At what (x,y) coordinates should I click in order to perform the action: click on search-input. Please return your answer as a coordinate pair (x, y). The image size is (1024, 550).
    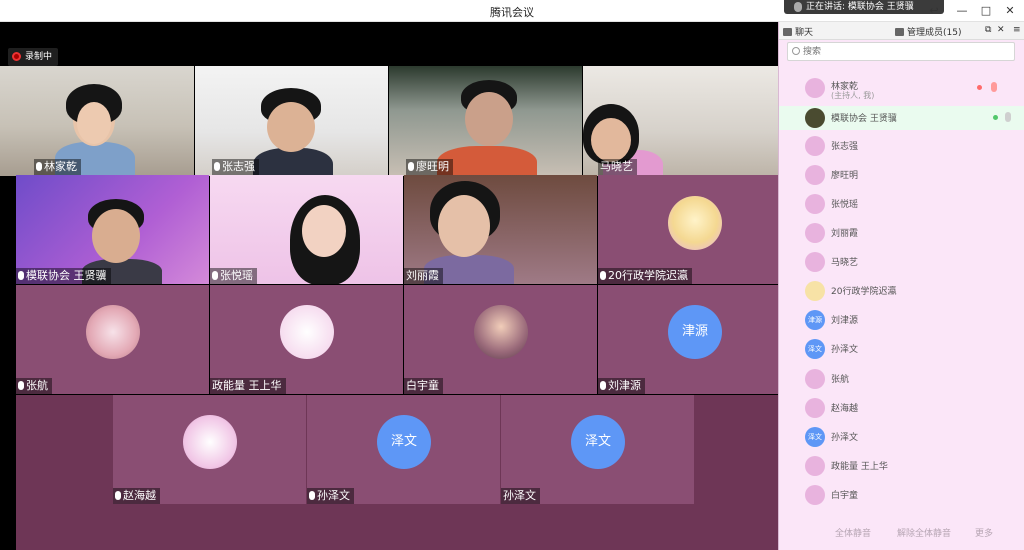
    Looking at the image, I should click on (903, 51).